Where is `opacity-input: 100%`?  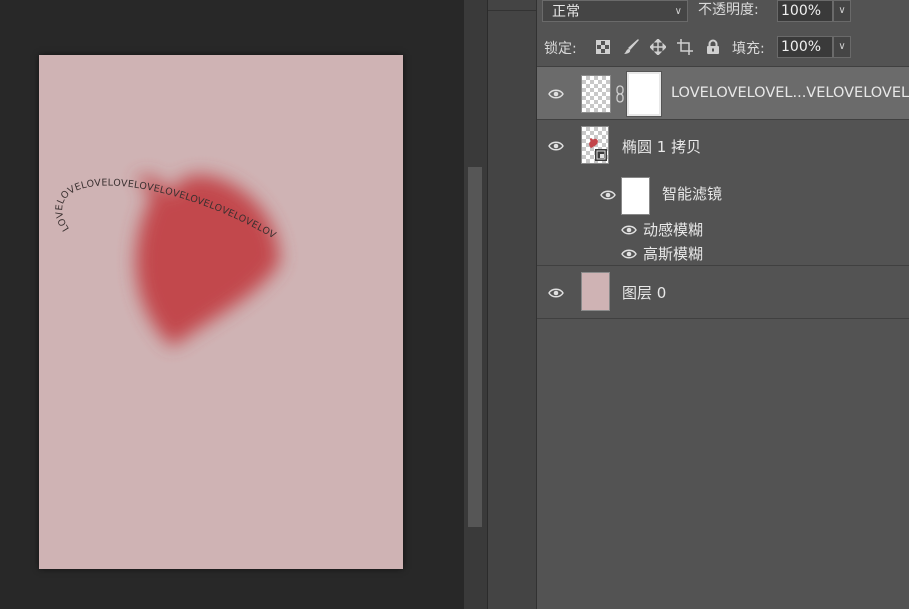
opacity-input: 100% is located at coordinates (805, 11).